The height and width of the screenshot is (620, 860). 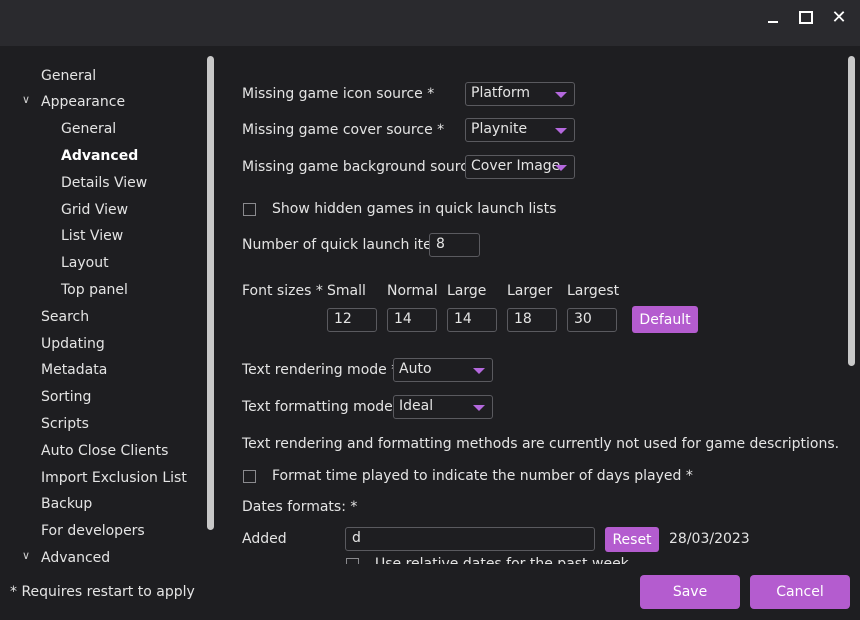 I want to click on sidebar-item-import-exclusion-list: Import Exclusion List, so click(x=114, y=478).